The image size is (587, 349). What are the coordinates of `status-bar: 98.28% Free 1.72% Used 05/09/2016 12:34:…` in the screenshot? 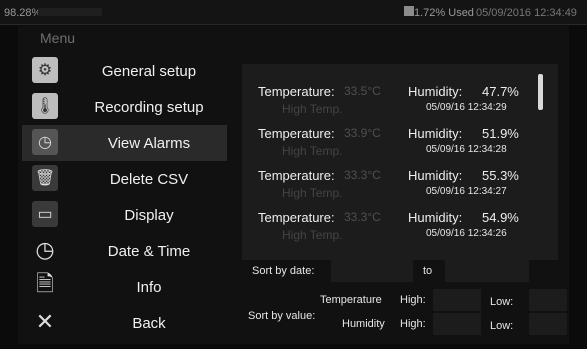 It's located at (293, 12).